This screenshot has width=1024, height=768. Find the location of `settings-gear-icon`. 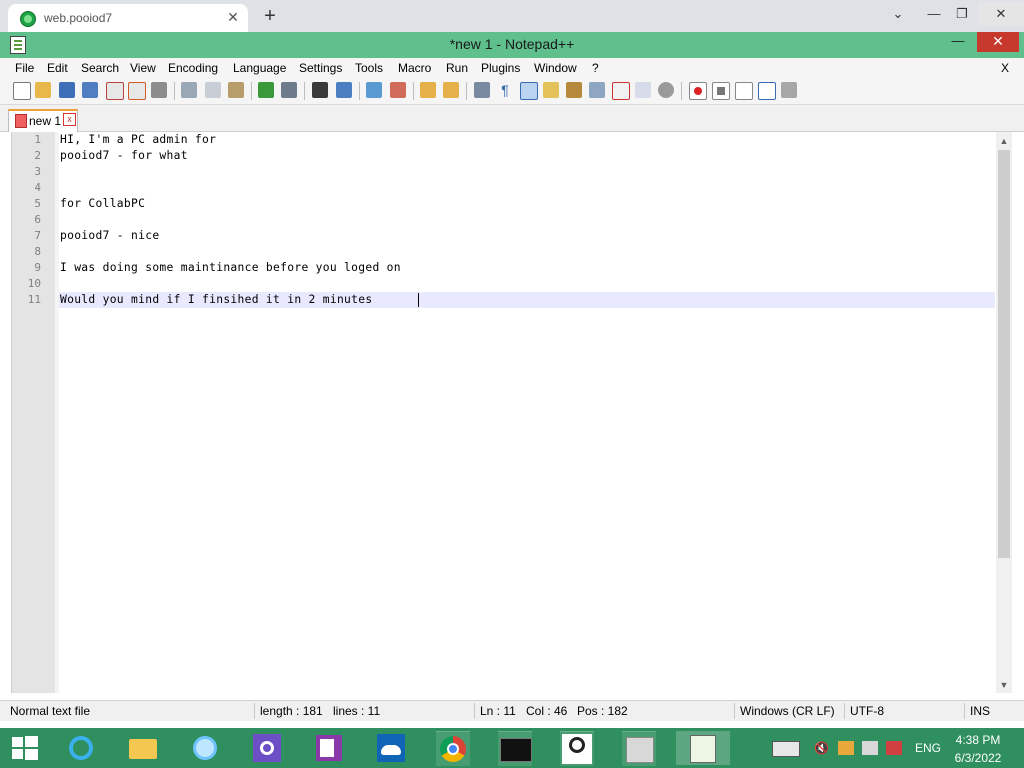

settings-gear-icon is located at coordinates (267, 748).